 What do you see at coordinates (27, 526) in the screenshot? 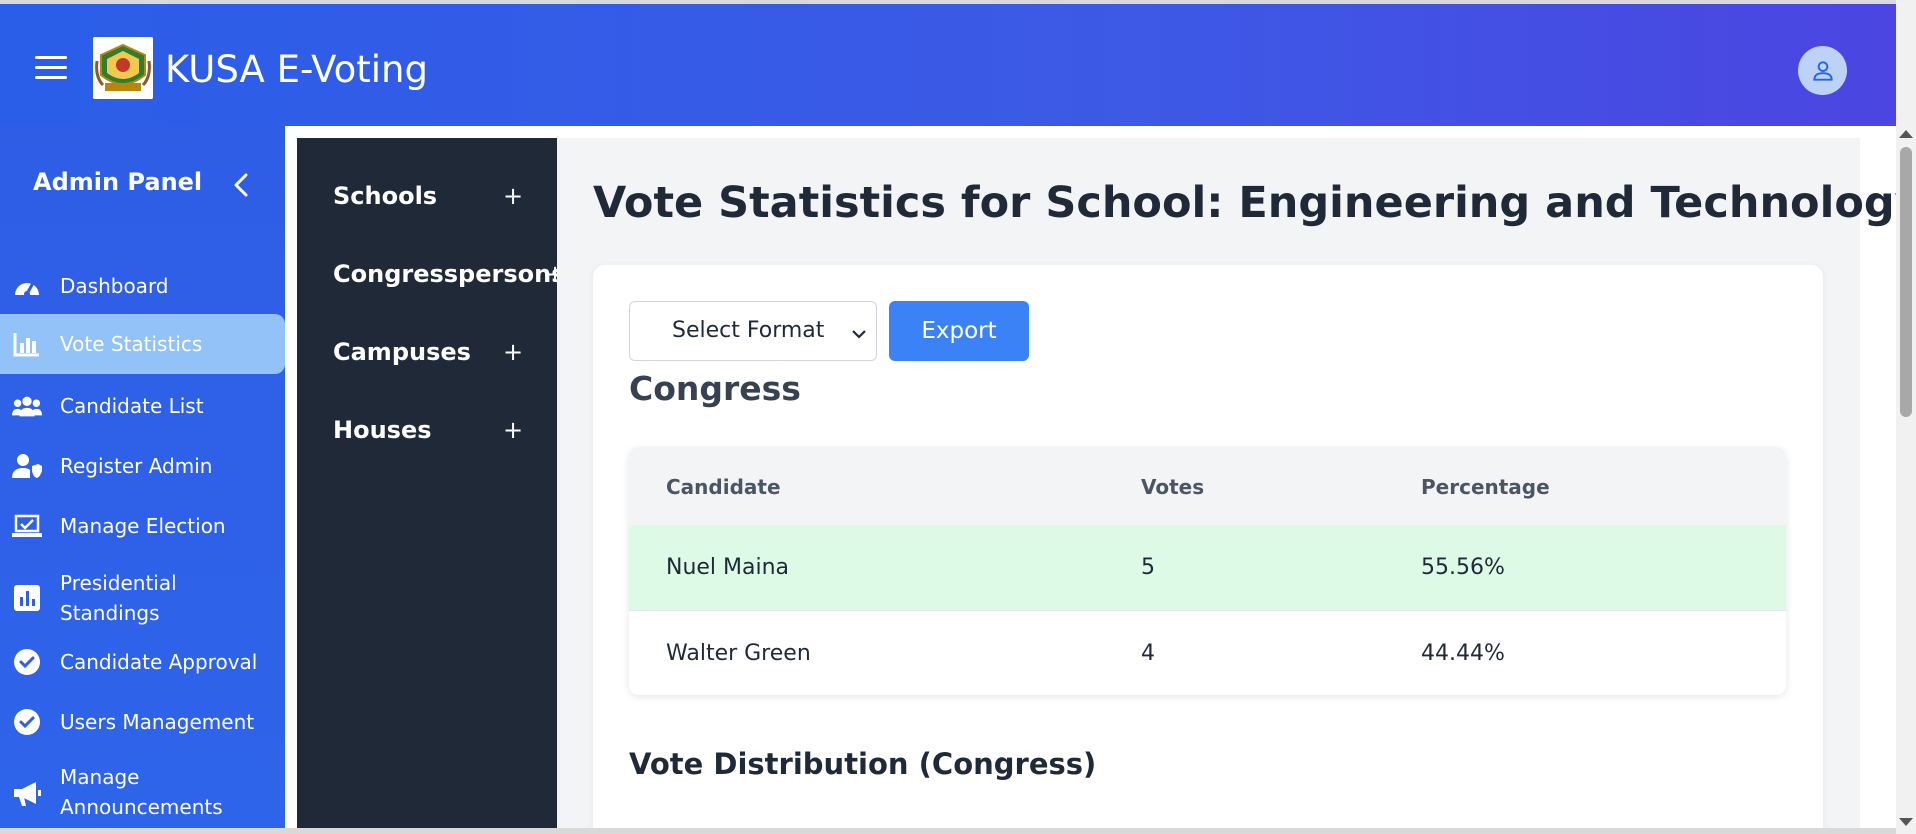
I see `laptop-check-icon` at bounding box center [27, 526].